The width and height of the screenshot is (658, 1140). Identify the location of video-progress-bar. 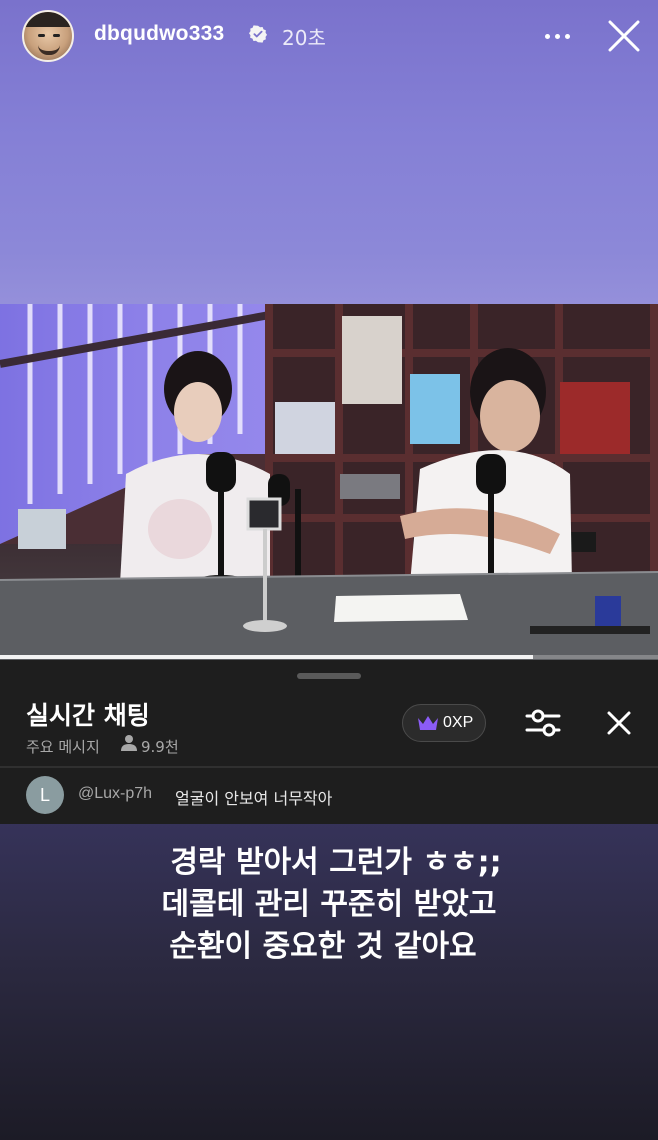
(329, 657).